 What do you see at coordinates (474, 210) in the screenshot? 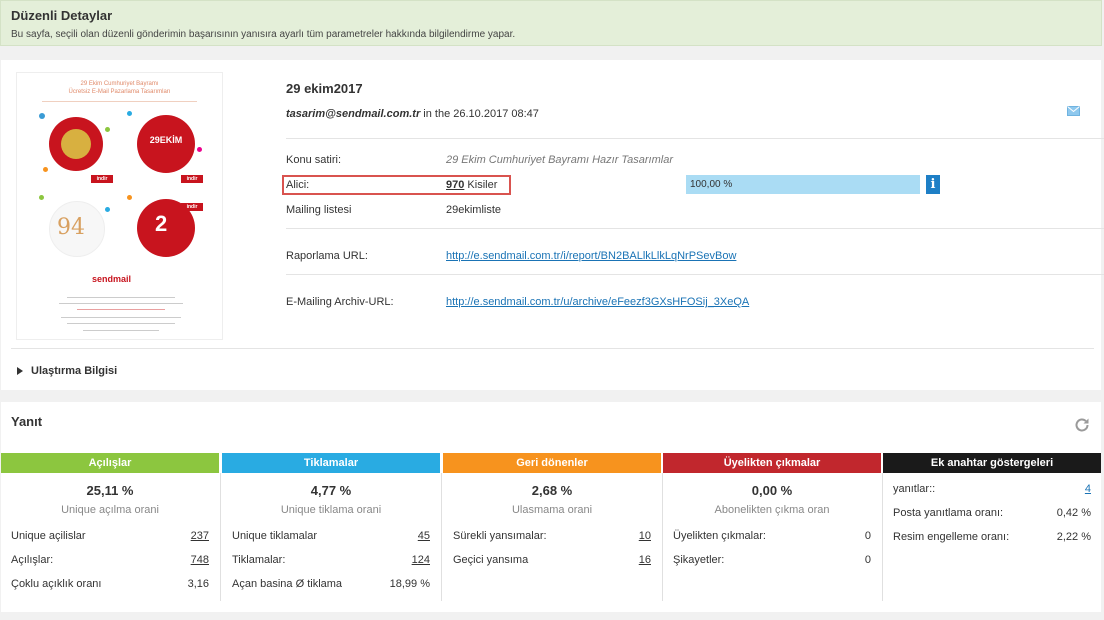
I see `mailing-list-value: 29ekimliste` at bounding box center [474, 210].